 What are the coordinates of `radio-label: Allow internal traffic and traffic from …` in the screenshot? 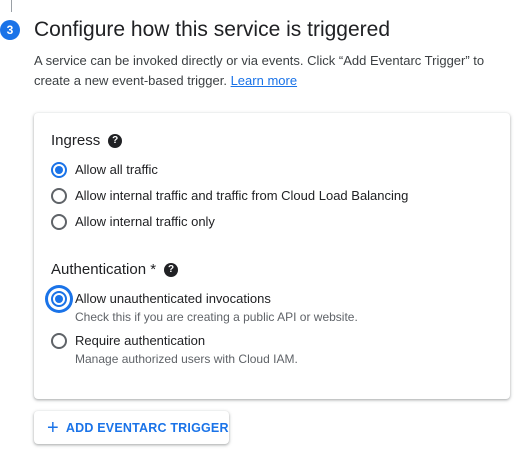 It's located at (242, 195).